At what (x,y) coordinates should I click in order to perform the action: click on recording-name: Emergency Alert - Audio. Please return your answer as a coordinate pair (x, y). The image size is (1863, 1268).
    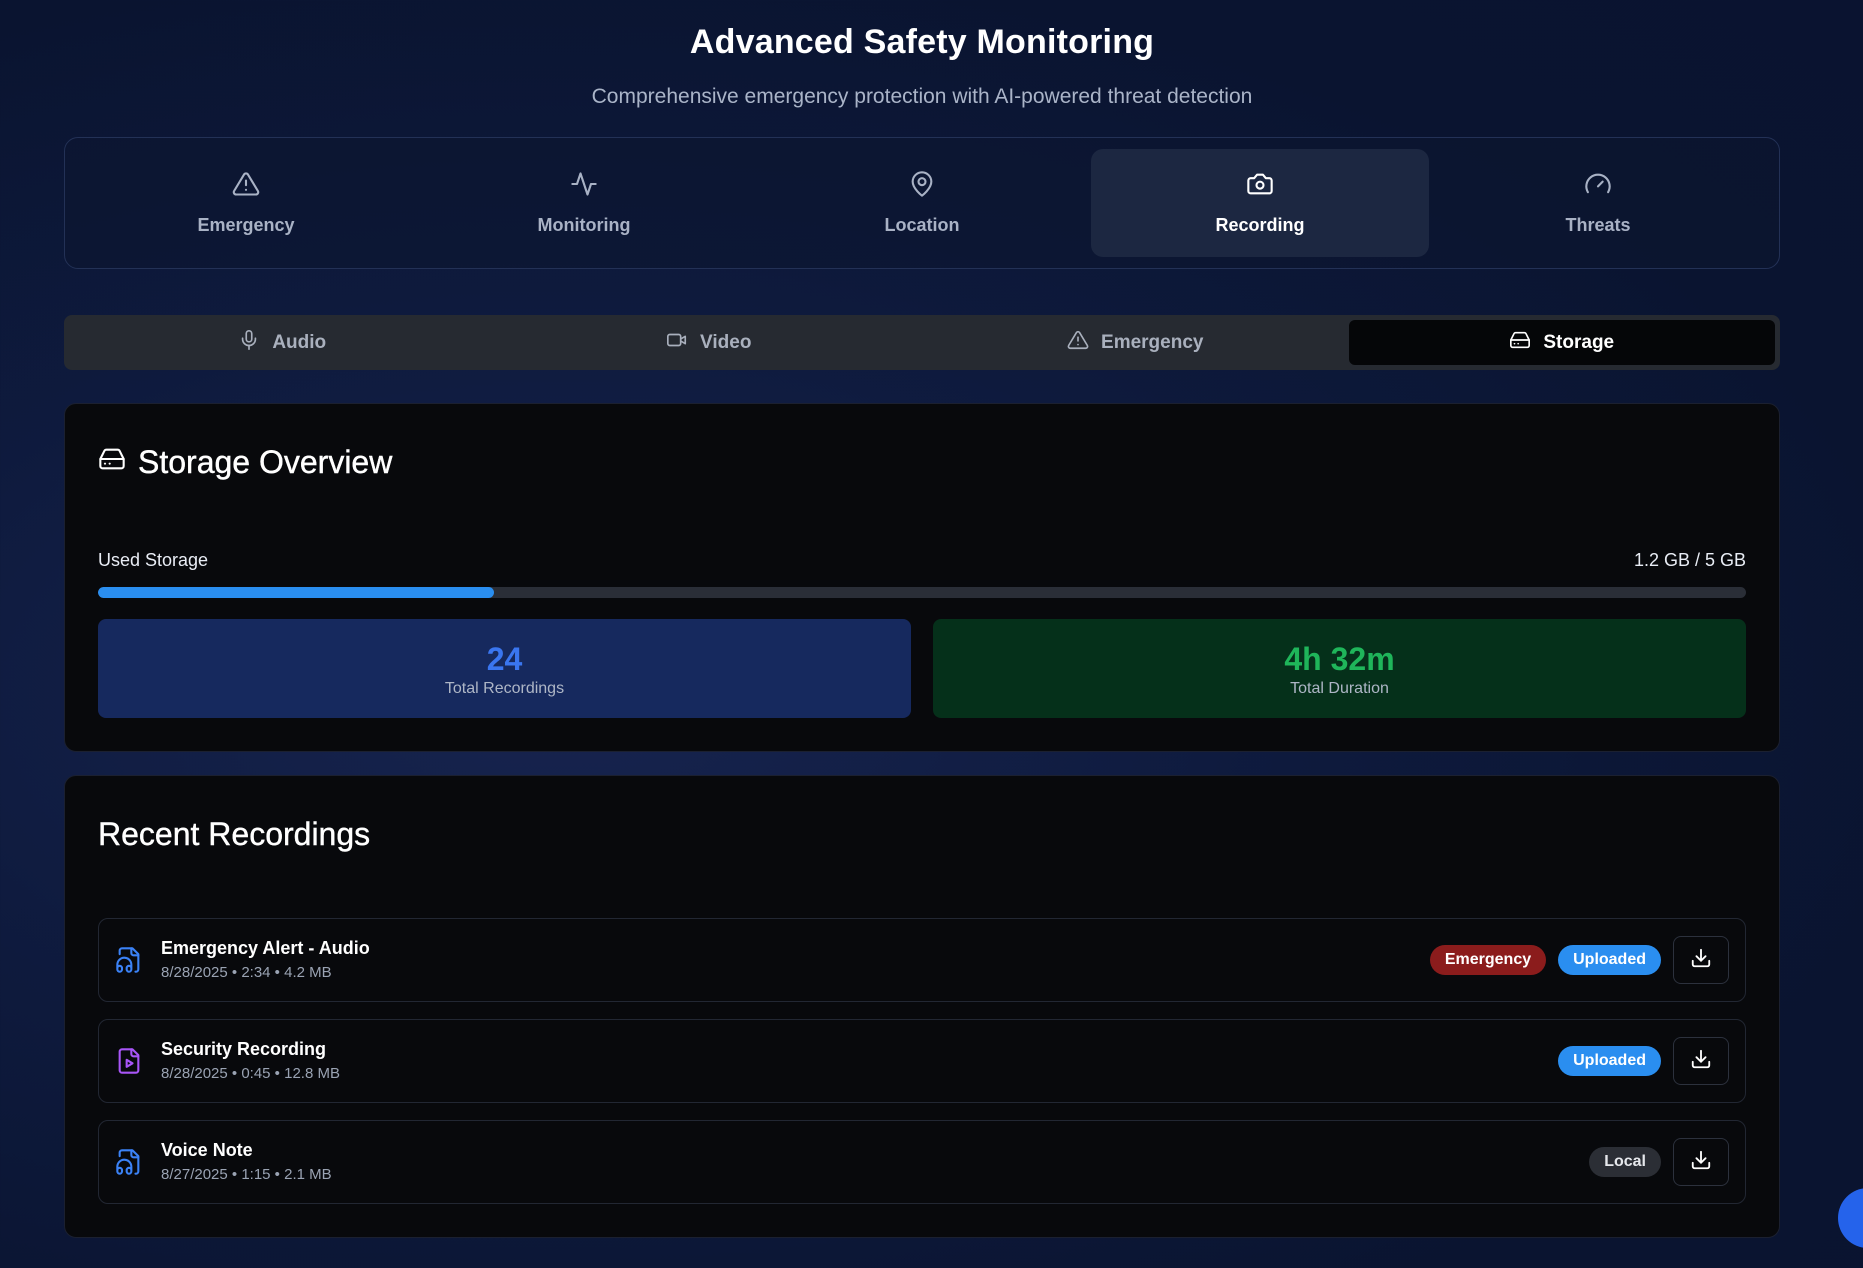
    Looking at the image, I should click on (265, 948).